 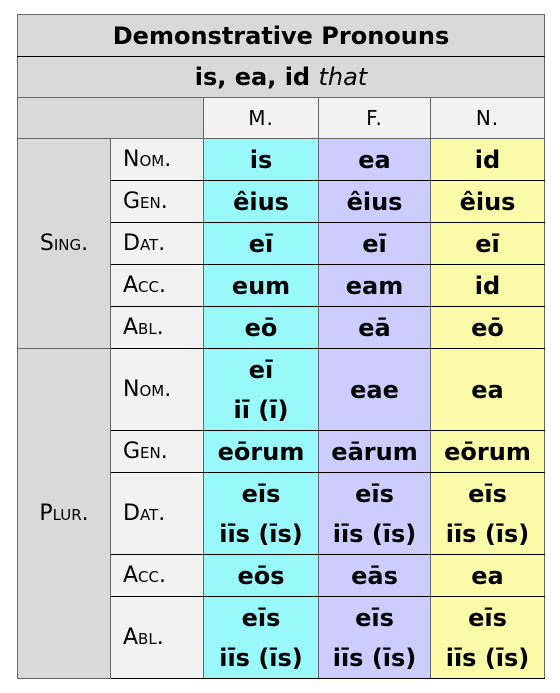 I want to click on form-cell-feminine: eī, so click(x=374, y=243).